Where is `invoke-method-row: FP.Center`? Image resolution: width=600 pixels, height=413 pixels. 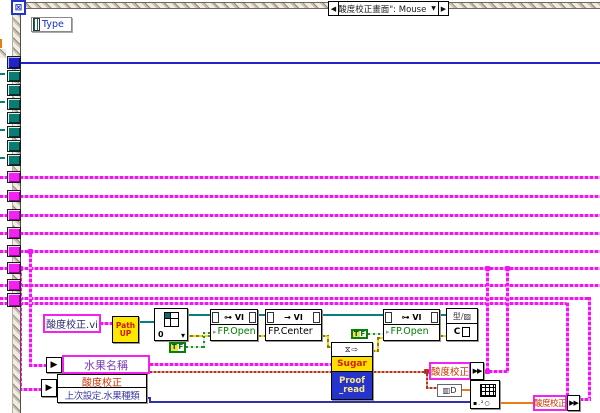 invoke-method-row: FP.Center is located at coordinates (293, 331).